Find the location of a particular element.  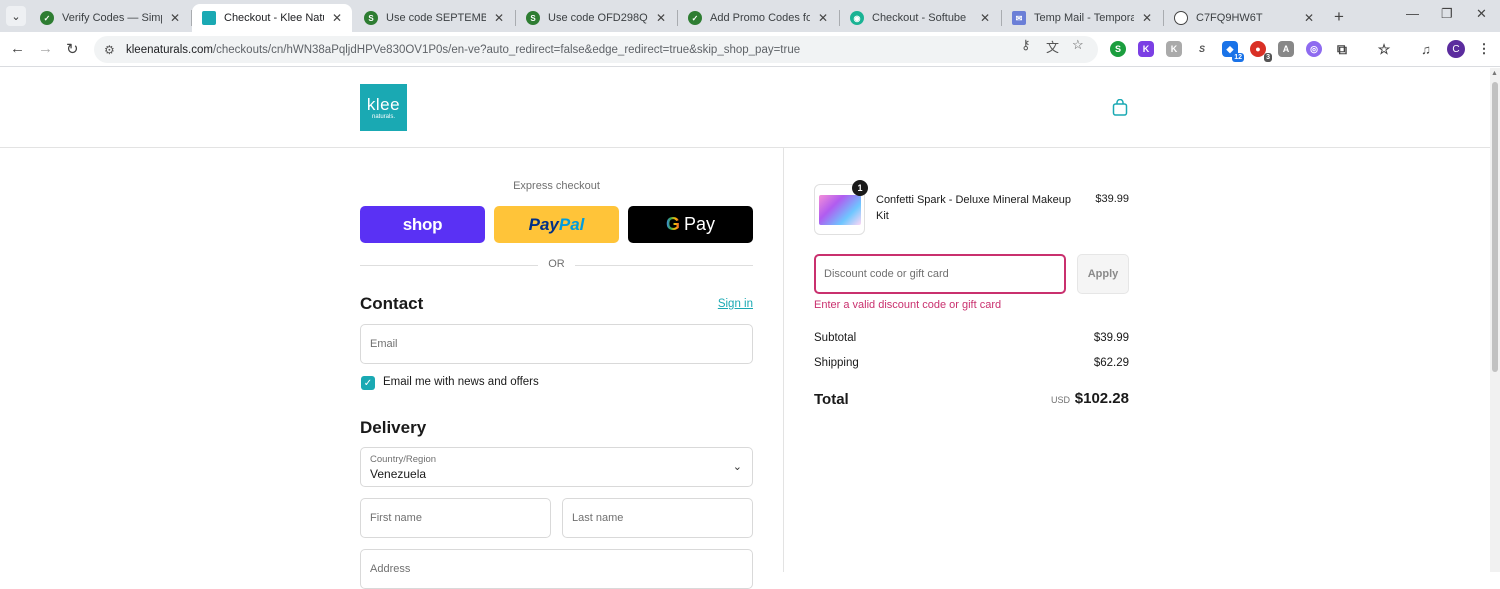

express-checkout-label: Express checkout is located at coordinates (556, 186).